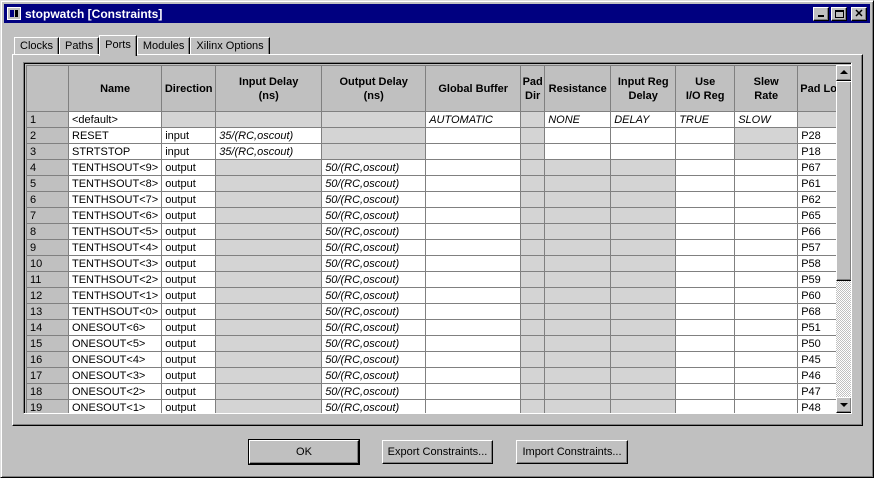 This screenshot has width=874, height=478. I want to click on tab-ports: Ports, so click(118, 45).